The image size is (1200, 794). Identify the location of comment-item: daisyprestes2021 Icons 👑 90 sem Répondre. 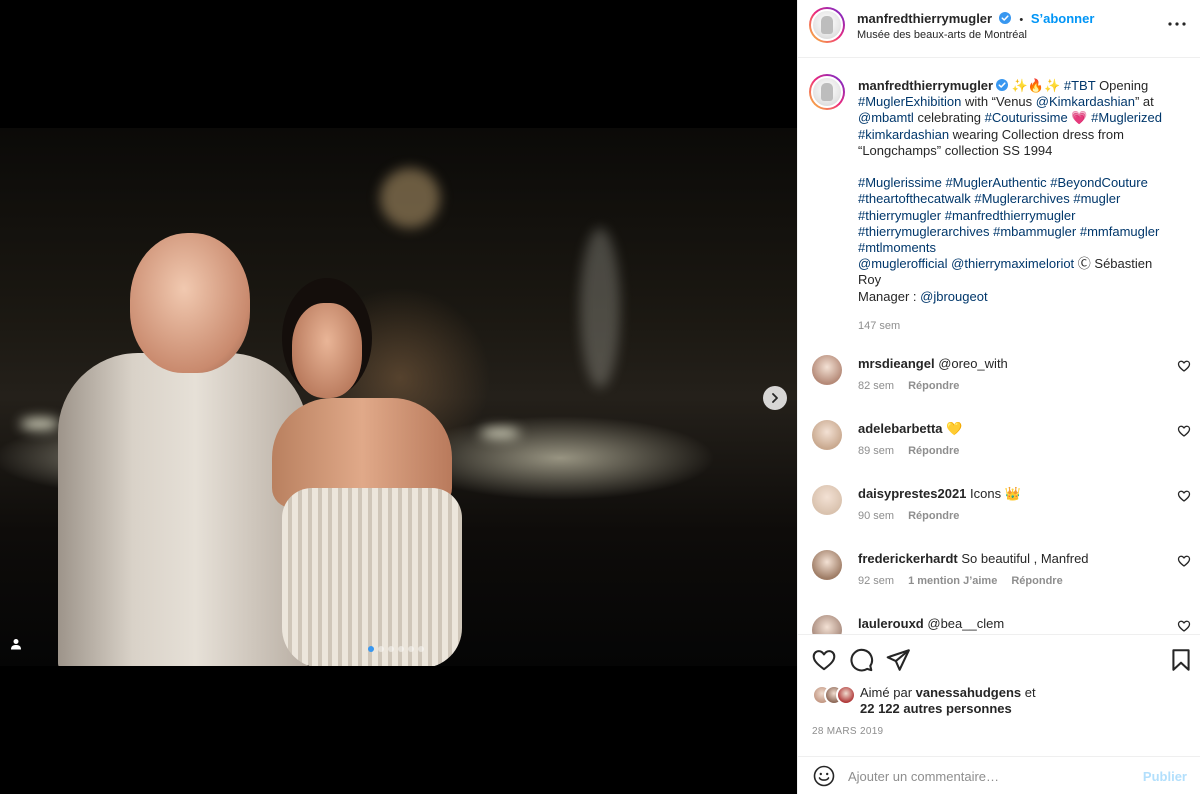
(999, 515).